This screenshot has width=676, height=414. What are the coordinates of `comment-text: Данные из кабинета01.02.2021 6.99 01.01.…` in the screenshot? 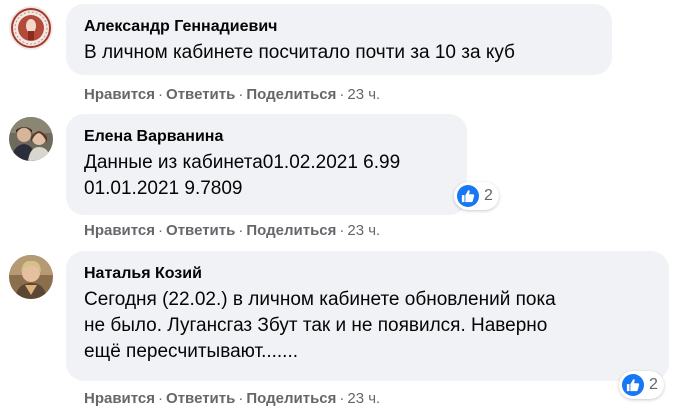 It's located at (242, 175).